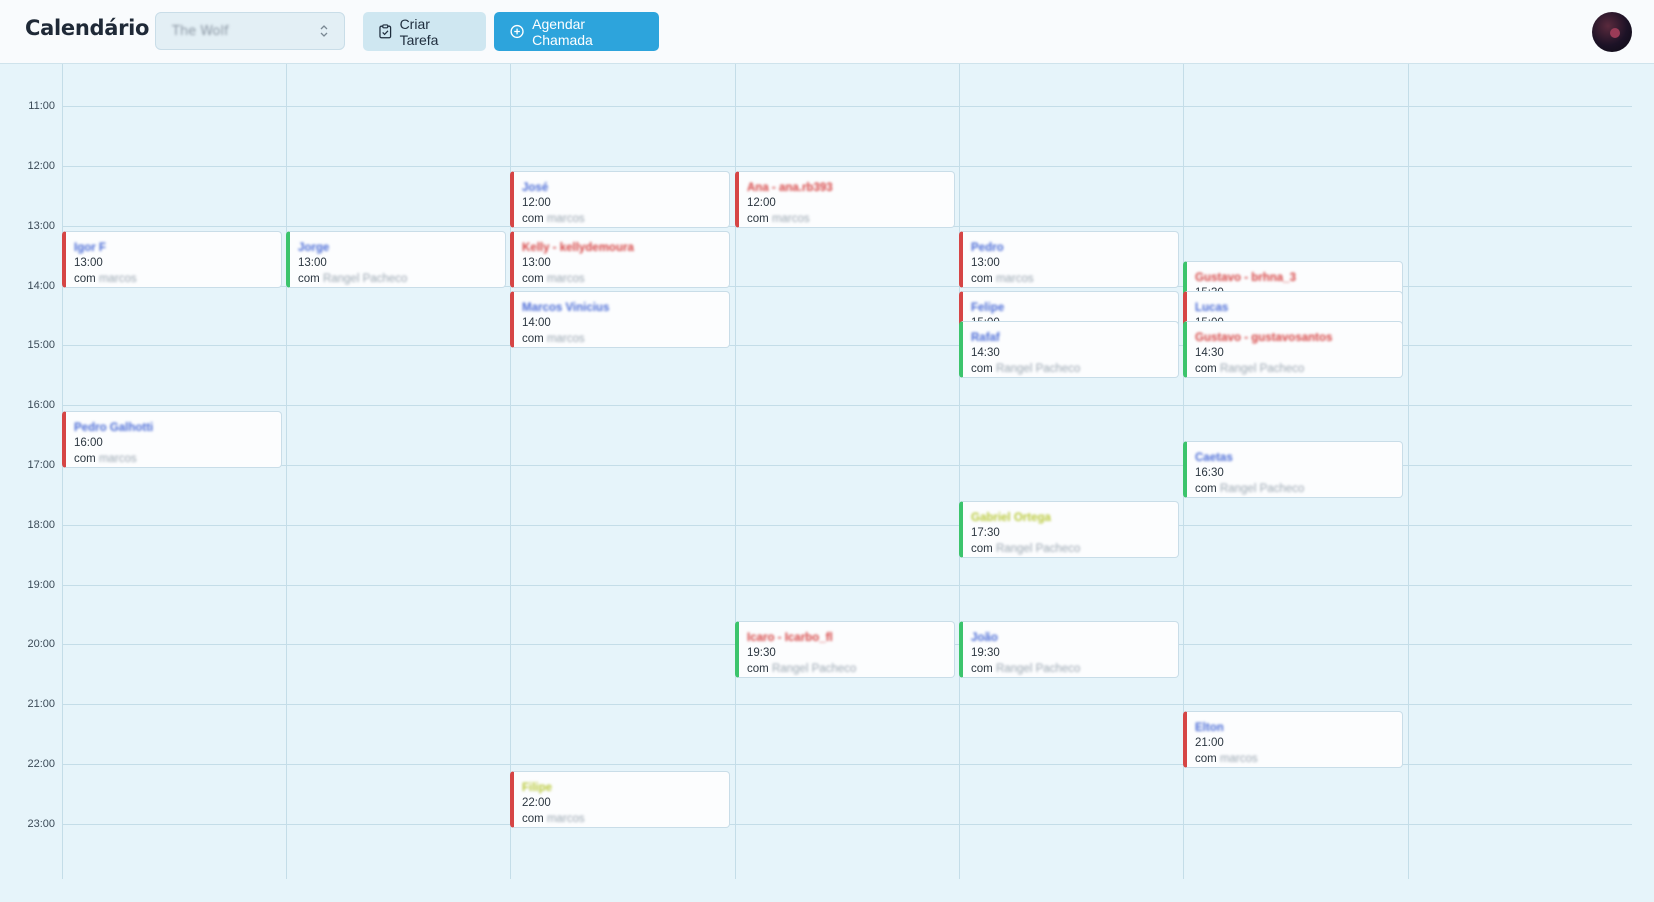 This screenshot has width=1654, height=902. Describe the element at coordinates (562, 31) in the screenshot. I see `schedule-call-label: Agendar Chamada` at that location.